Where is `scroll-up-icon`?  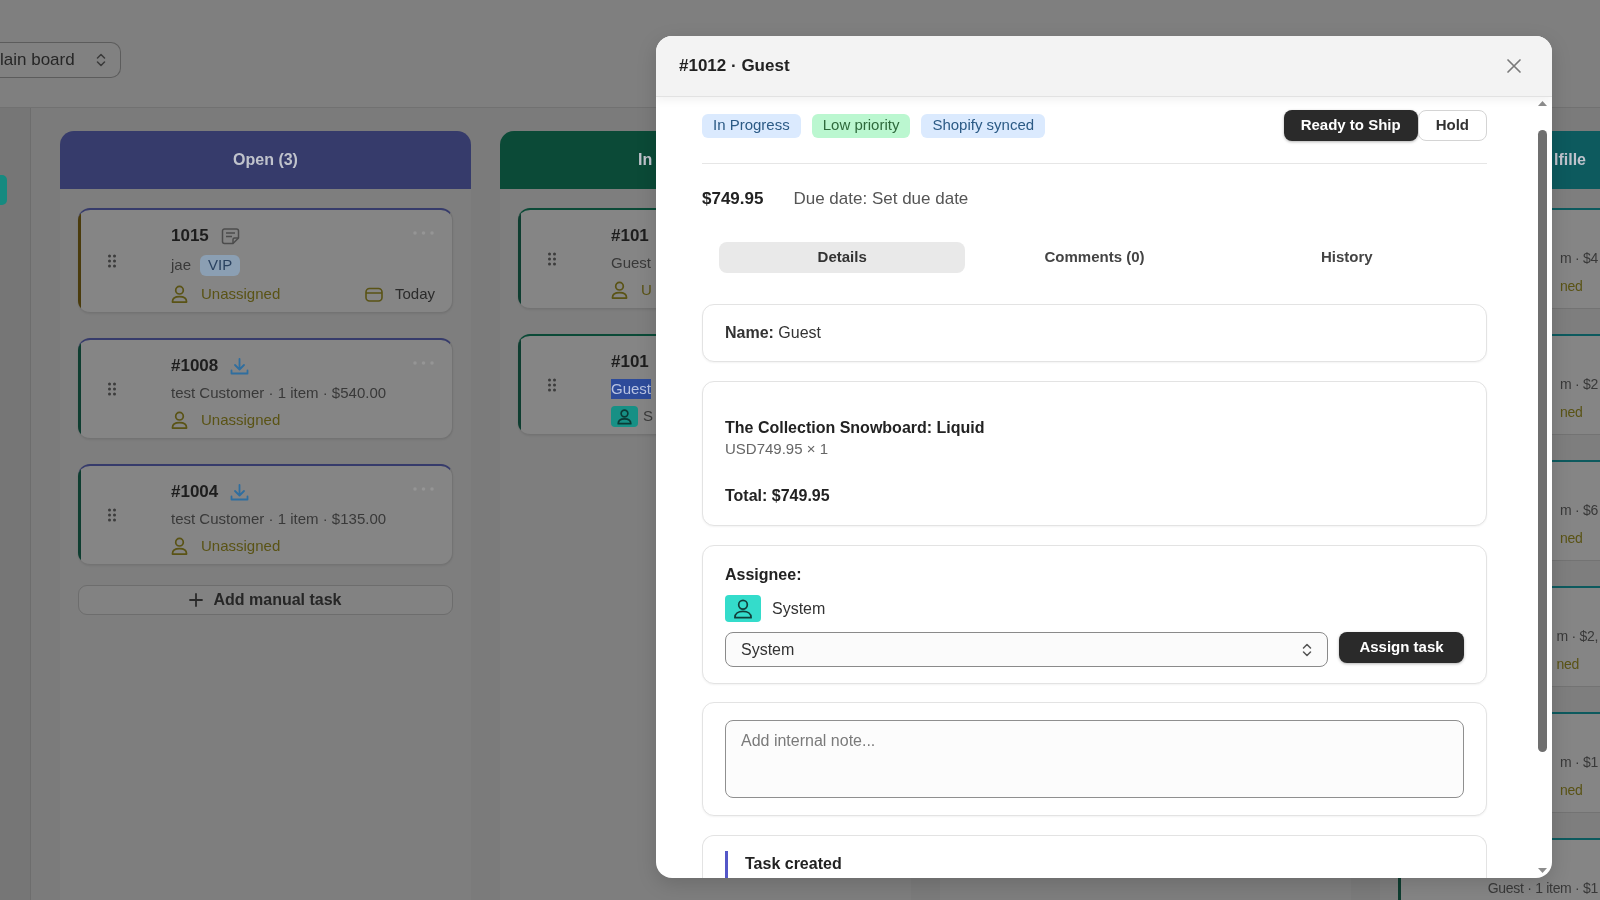
scroll-up-icon is located at coordinates (1542, 103).